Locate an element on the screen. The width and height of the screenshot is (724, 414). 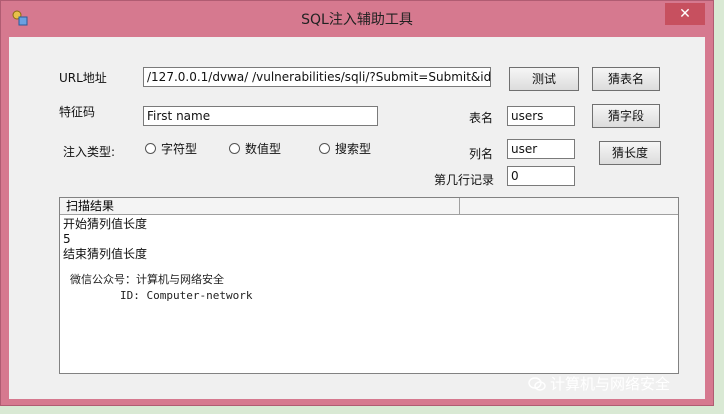
result-line: 开始猜列值长度 is located at coordinates (105, 224).